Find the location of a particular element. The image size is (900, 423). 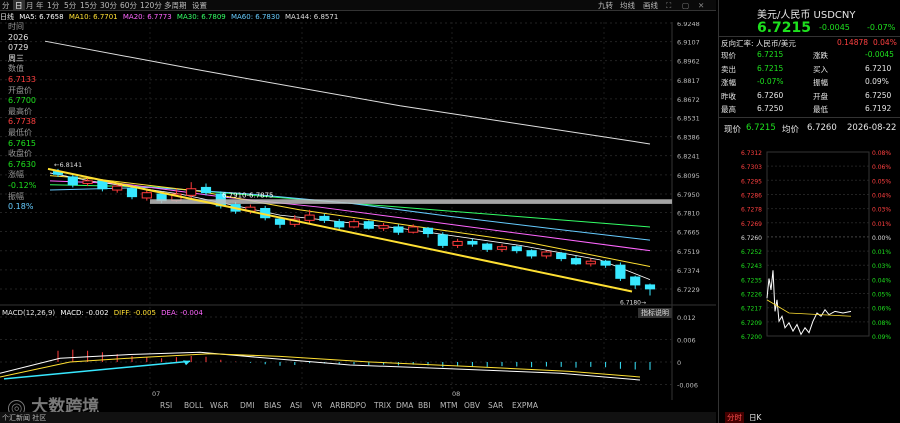

indicator-tab-bbi: BBI is located at coordinates (424, 405).